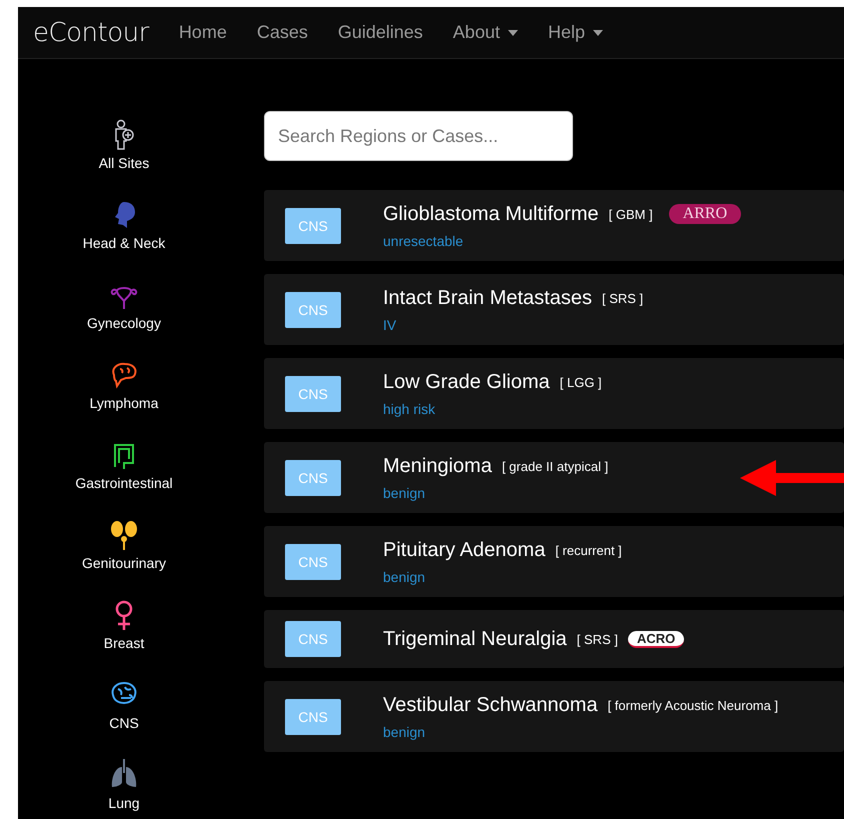 Image resolution: width=844 pixels, height=819 pixels. Describe the element at coordinates (475, 639) in the screenshot. I see `case-title: Trigeminal Neuralgia` at that location.